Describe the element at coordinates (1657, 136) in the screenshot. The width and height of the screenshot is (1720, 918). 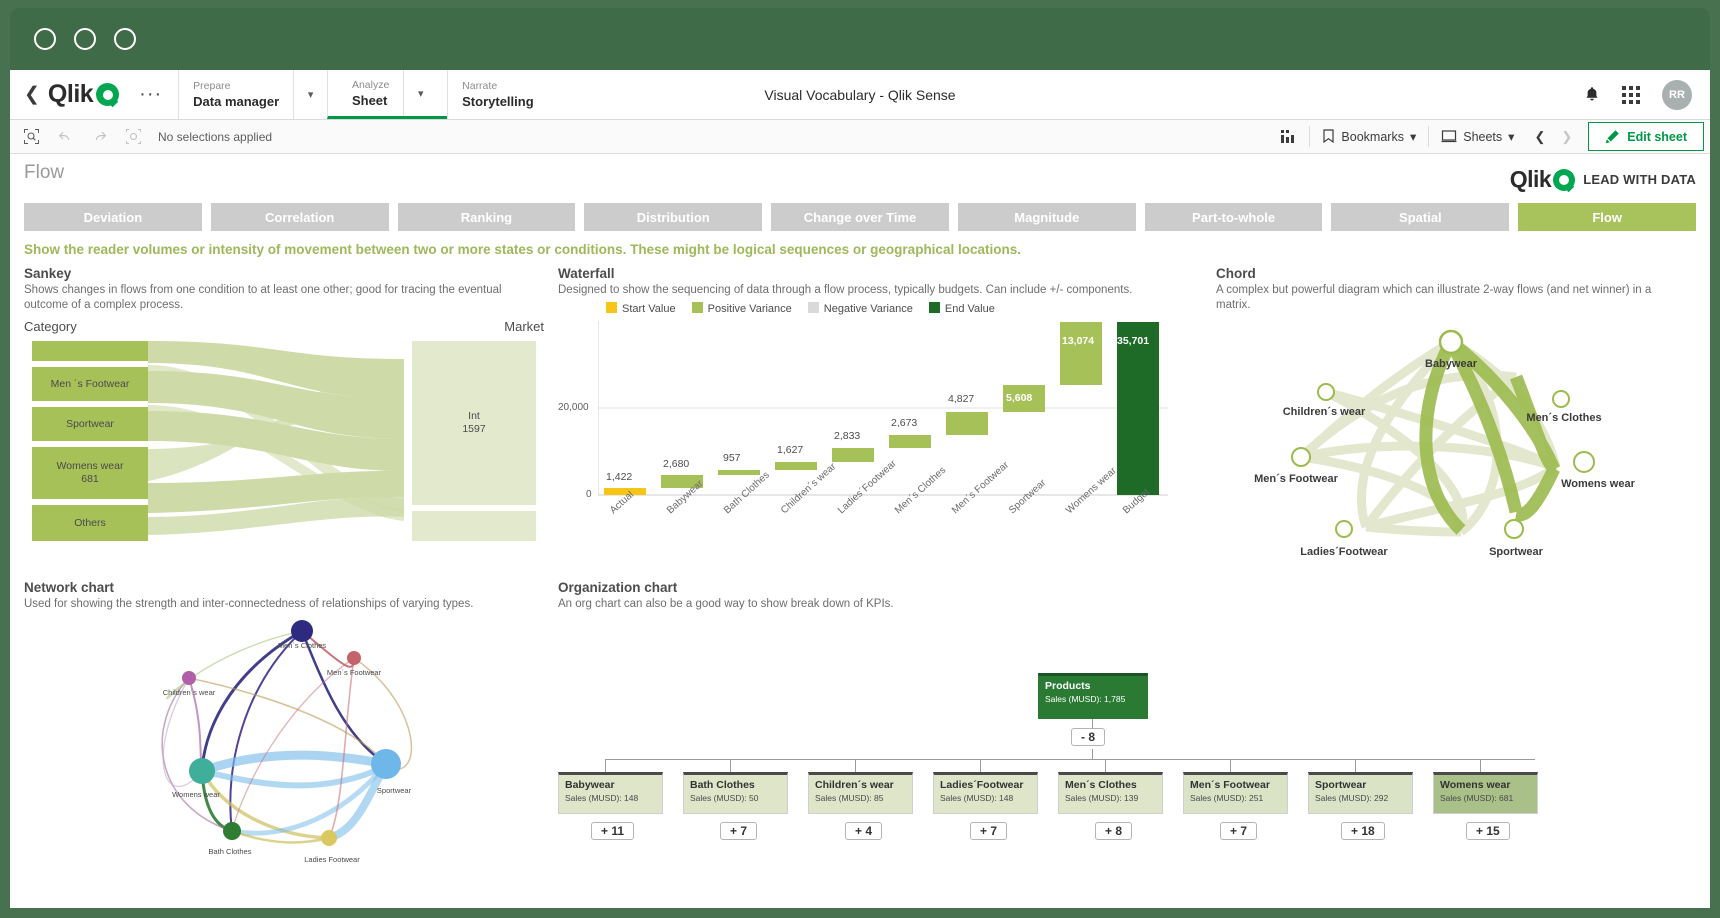
I see `edit-sheet-label: Edit sheet` at that location.